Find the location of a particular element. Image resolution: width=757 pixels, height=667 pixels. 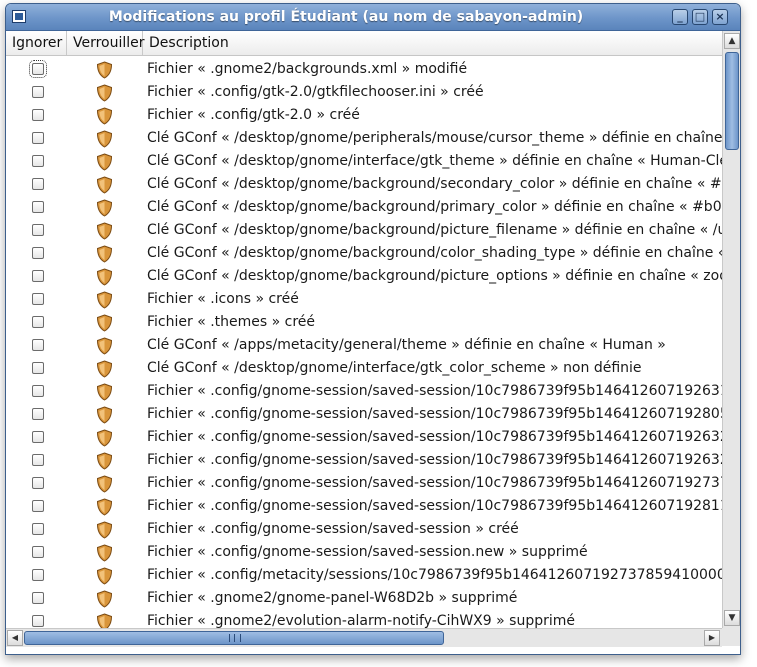

vertical-scroll-thumb is located at coordinates (732, 101).